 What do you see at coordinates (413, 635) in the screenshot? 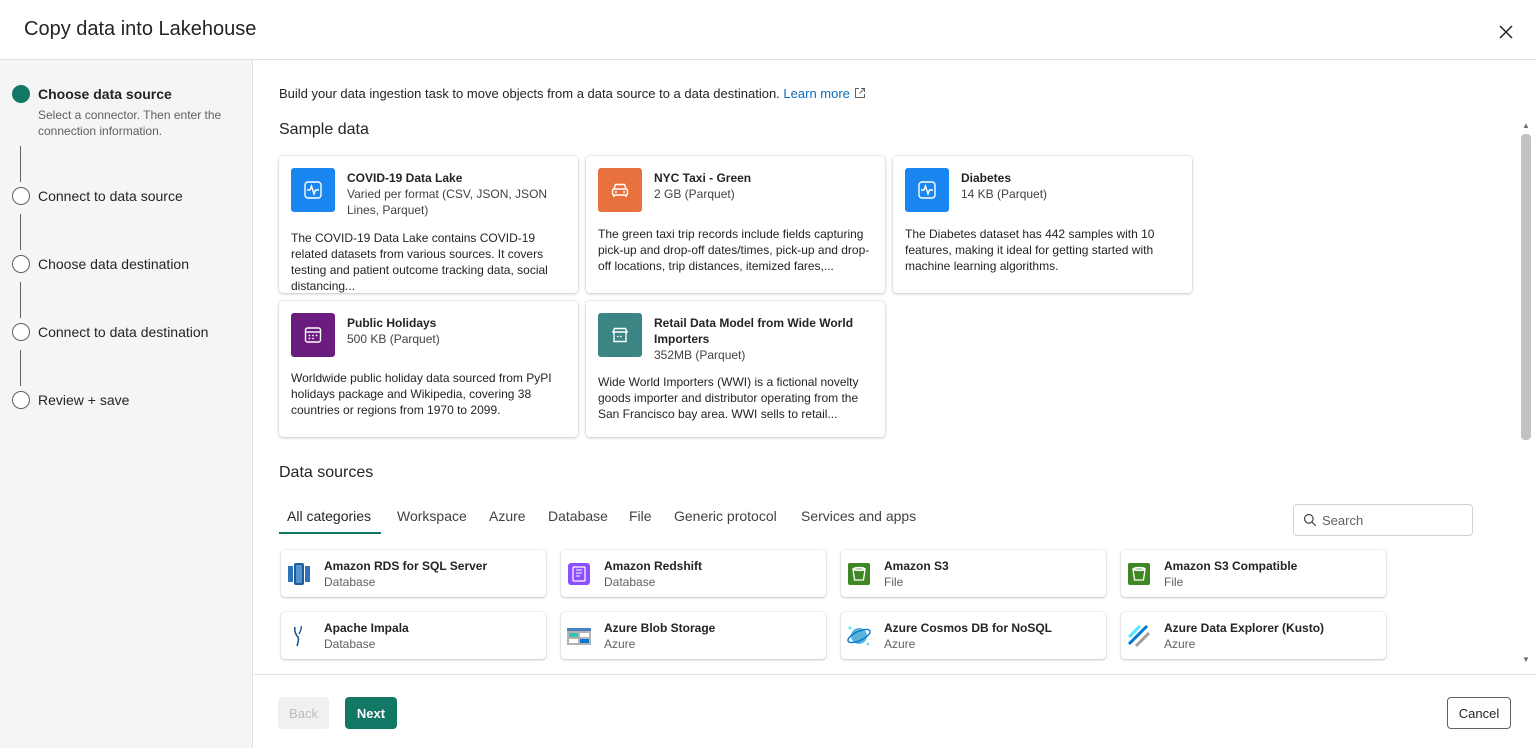
I see `connector-apache-impala: Apache Impala Database` at bounding box center [413, 635].